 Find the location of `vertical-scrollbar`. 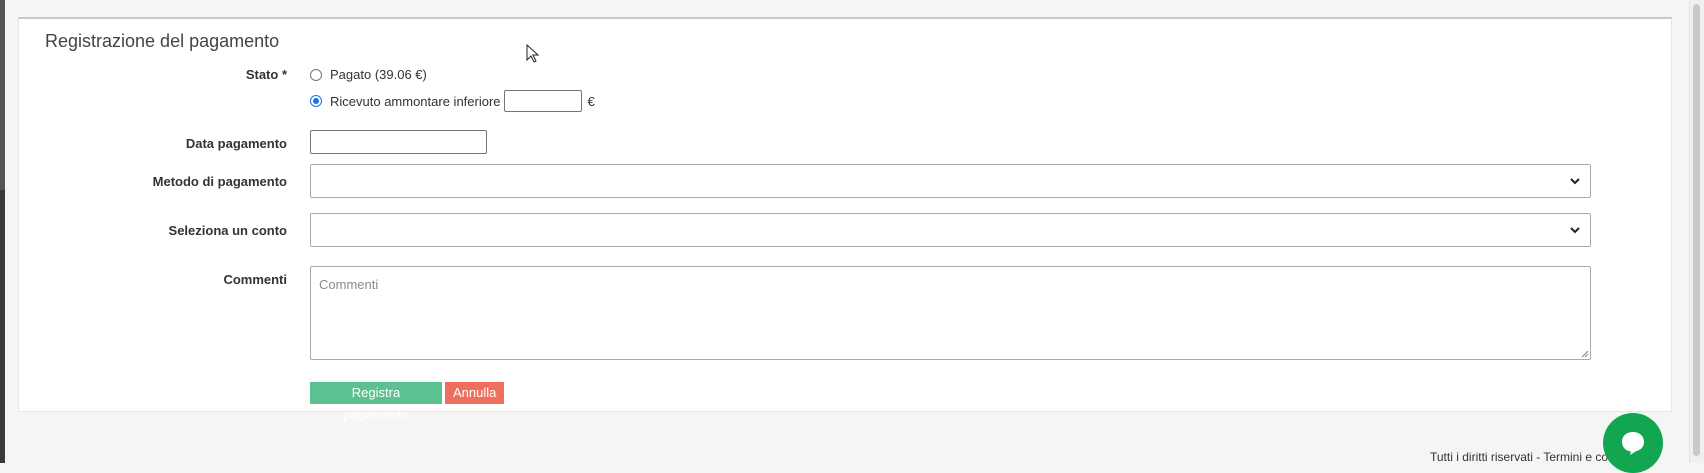

vertical-scrollbar is located at coordinates (1696, 231).